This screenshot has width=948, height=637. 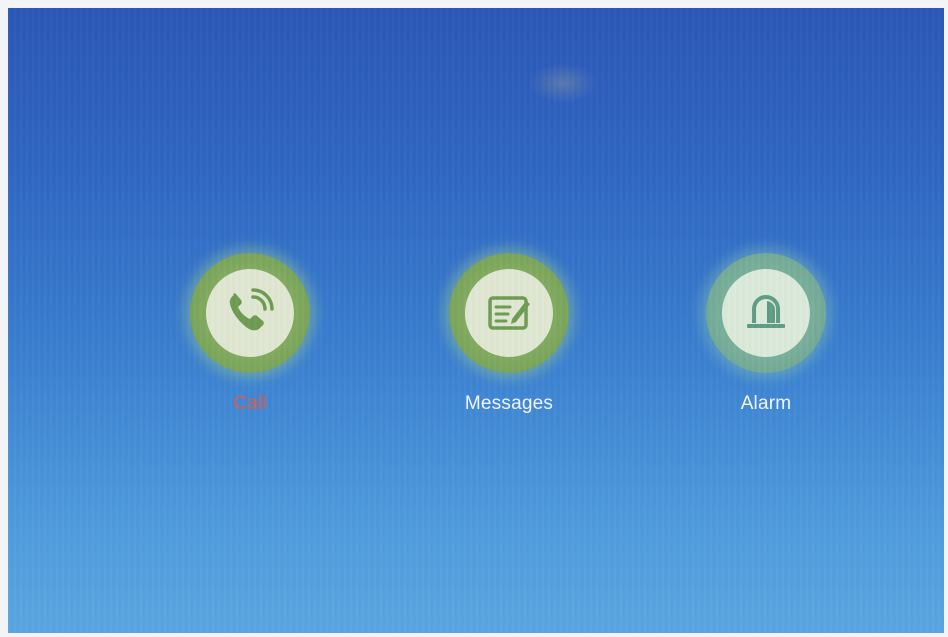 What do you see at coordinates (563, 83) in the screenshot?
I see `screen-smudge` at bounding box center [563, 83].